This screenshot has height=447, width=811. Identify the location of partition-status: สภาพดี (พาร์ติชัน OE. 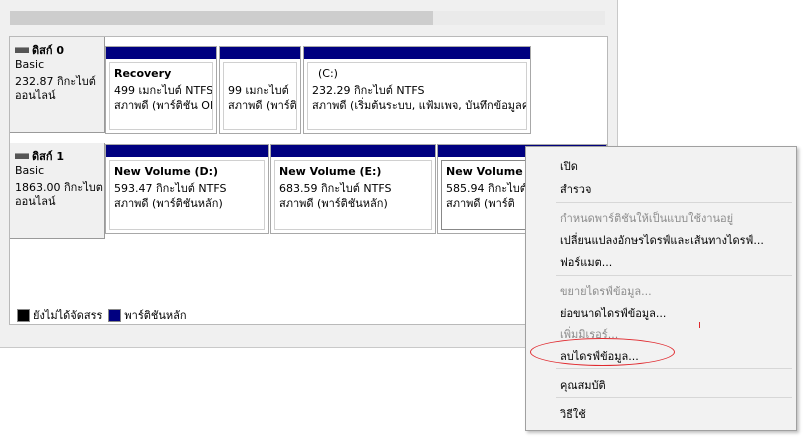
(163, 105).